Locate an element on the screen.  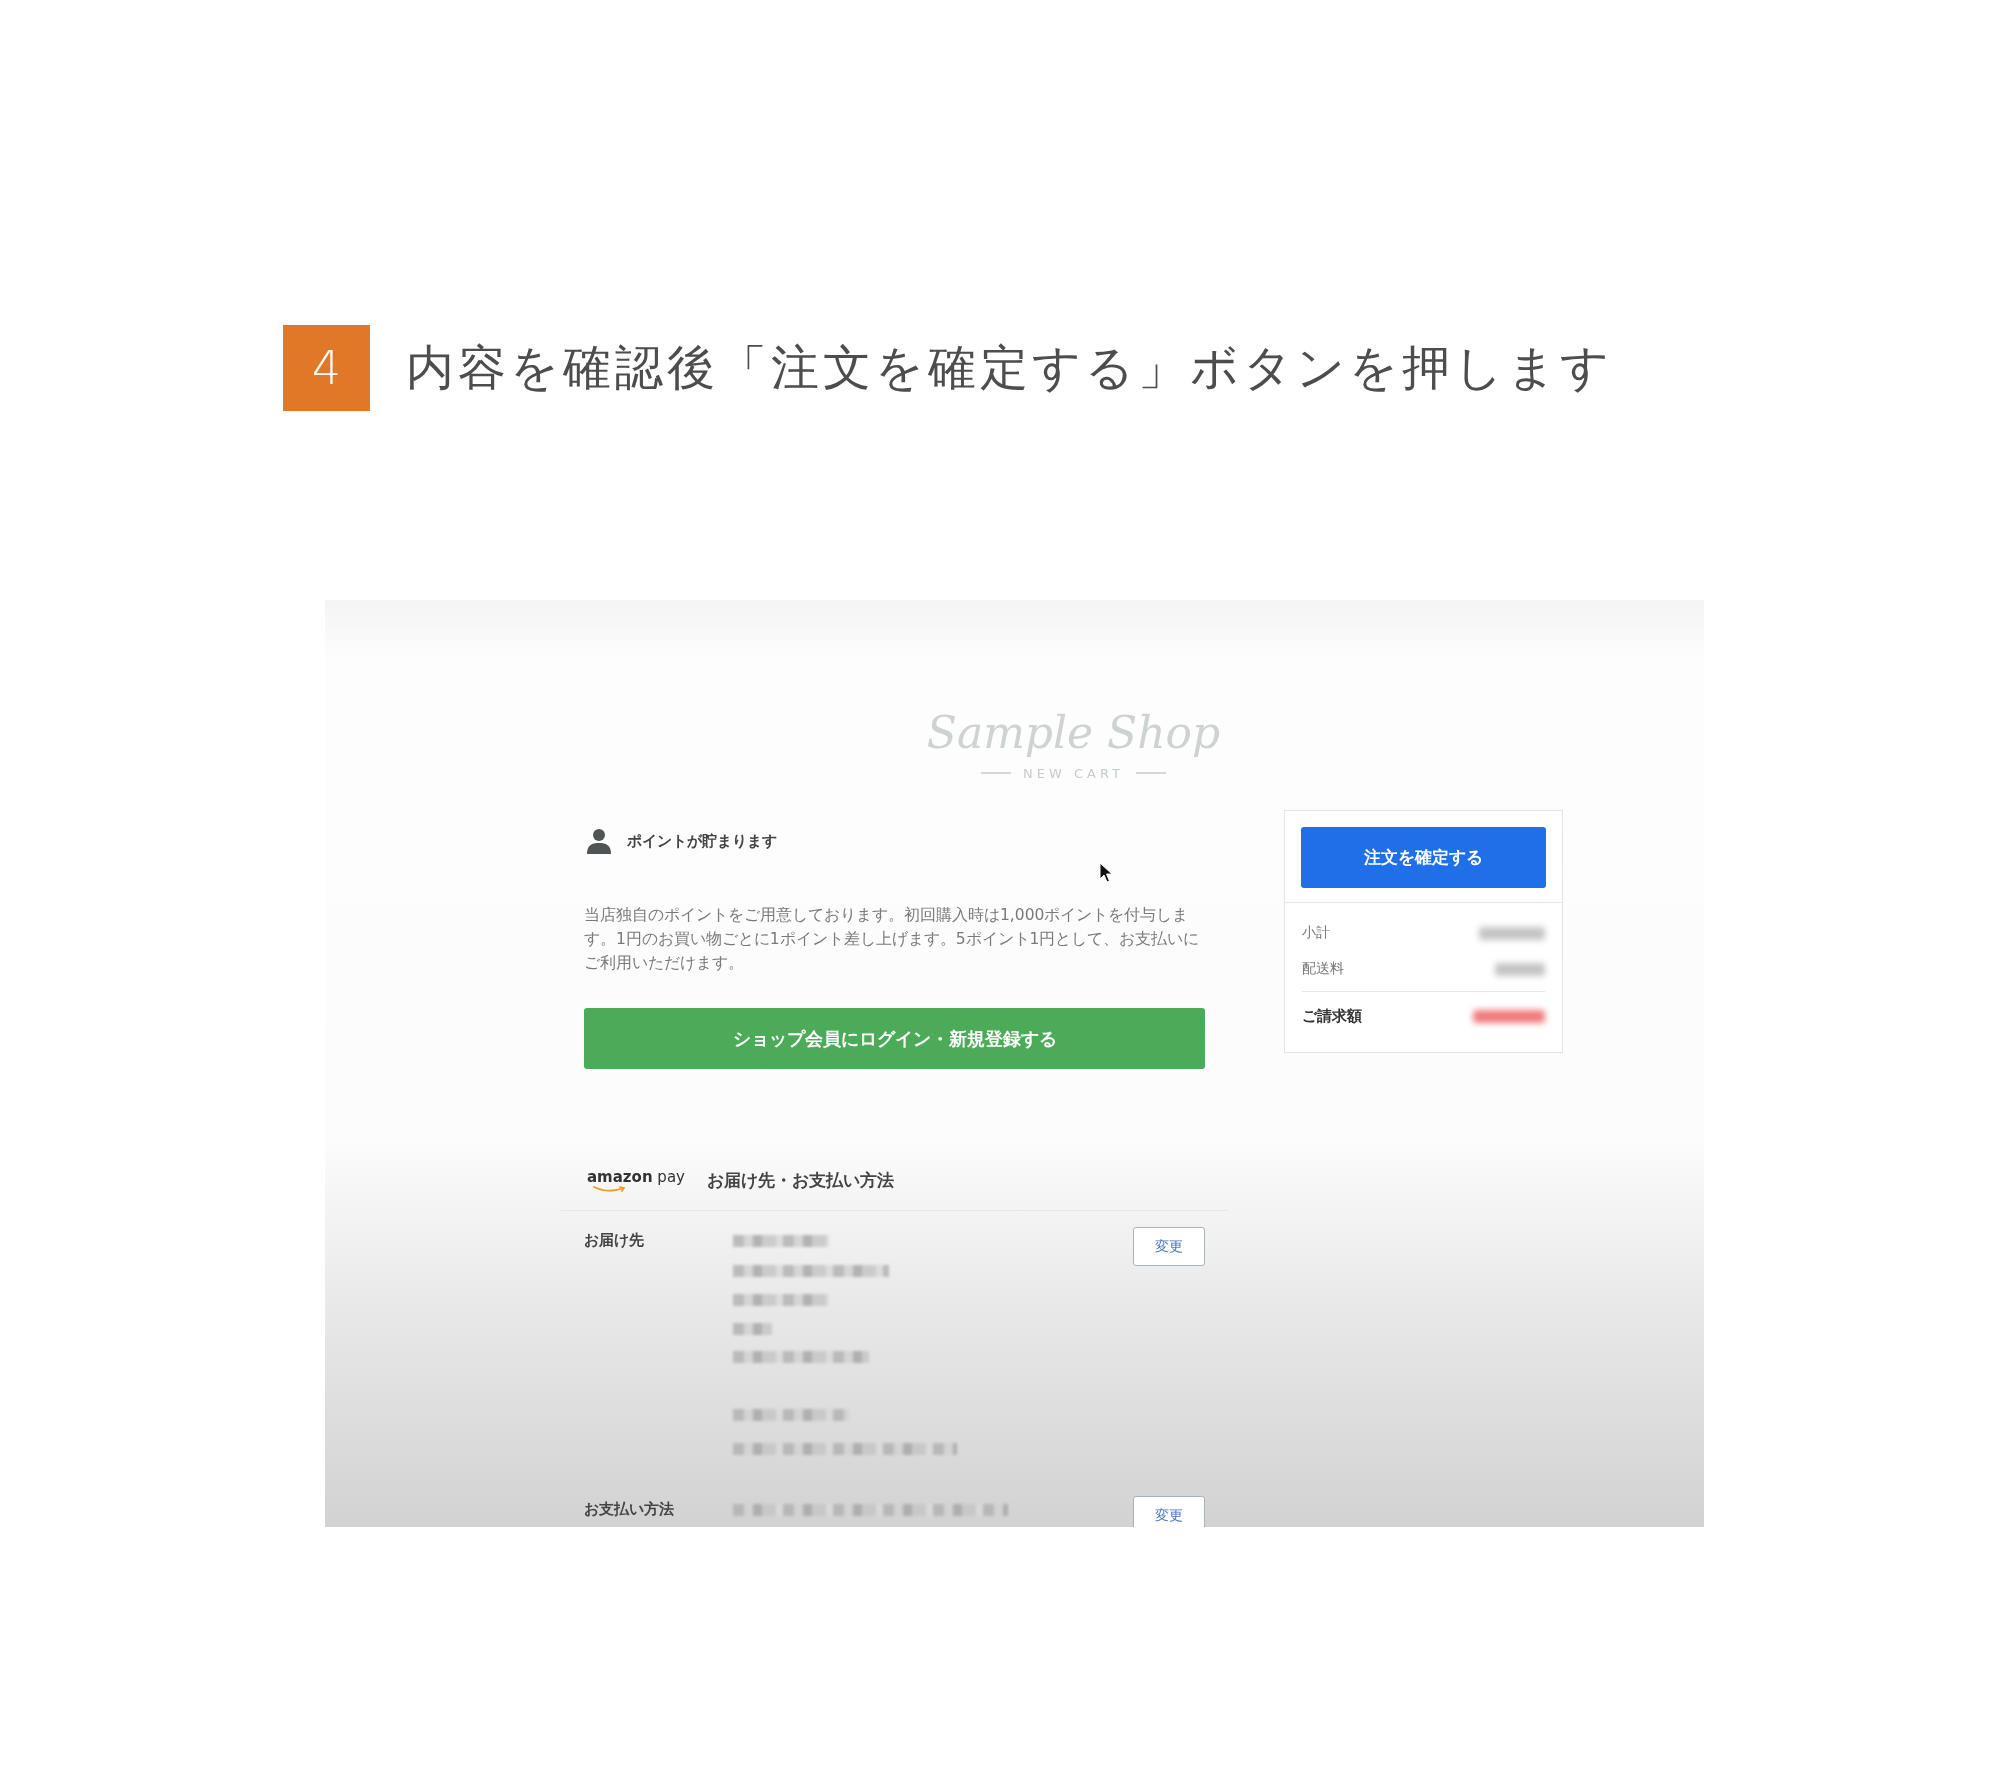
points-description: 当店独自のポイントをご用意しております。初回購入時は1,000ポイントを付与します。1円のお買い物ごとに1ポイント差し上げます。5ポイント1円として、お支払いにご利用いただけます。 is located at coordinates (892, 939).